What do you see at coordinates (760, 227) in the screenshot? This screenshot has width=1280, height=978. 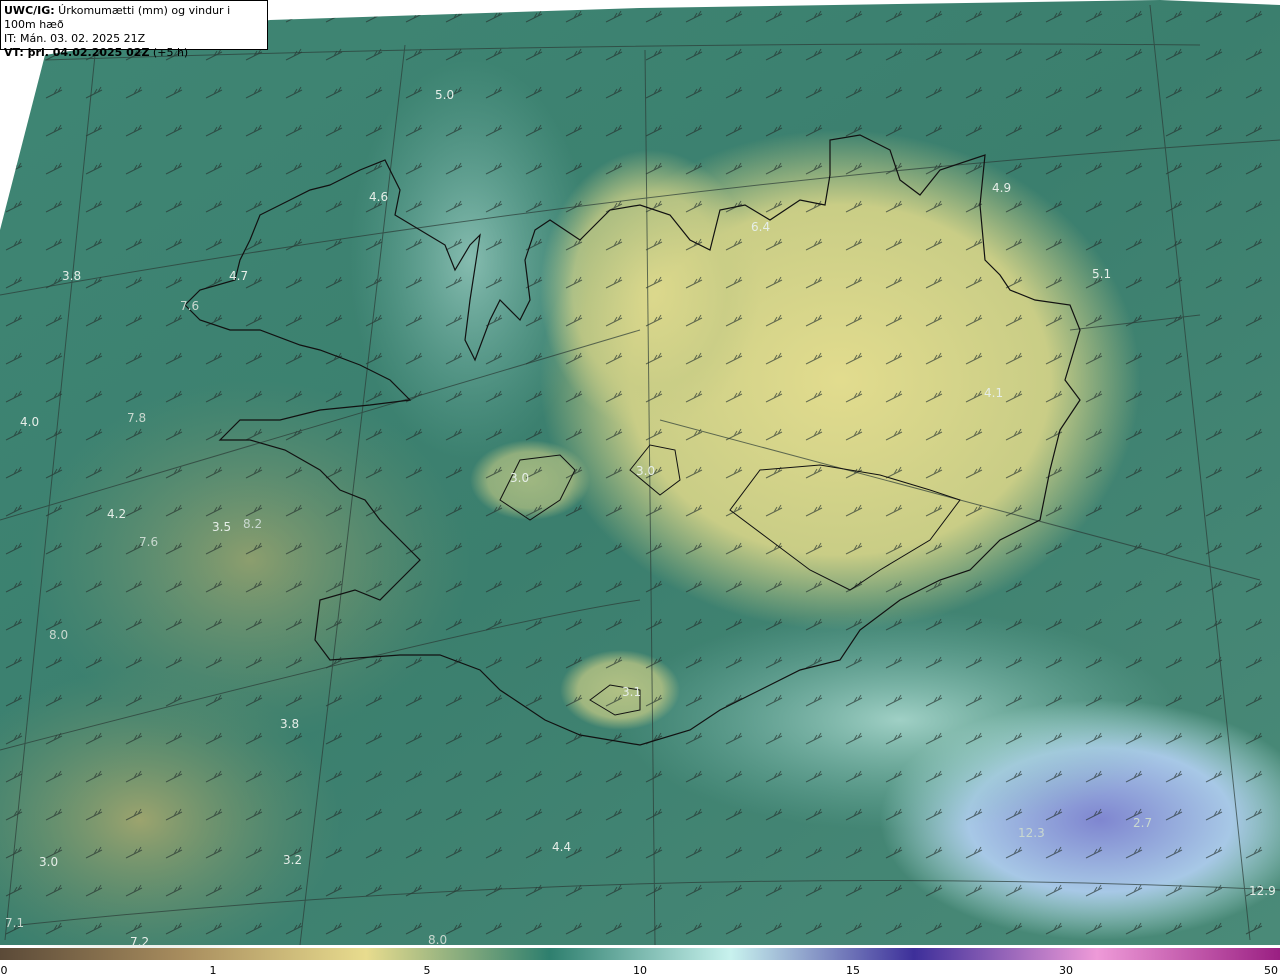 I see `map-value: 6.4` at bounding box center [760, 227].